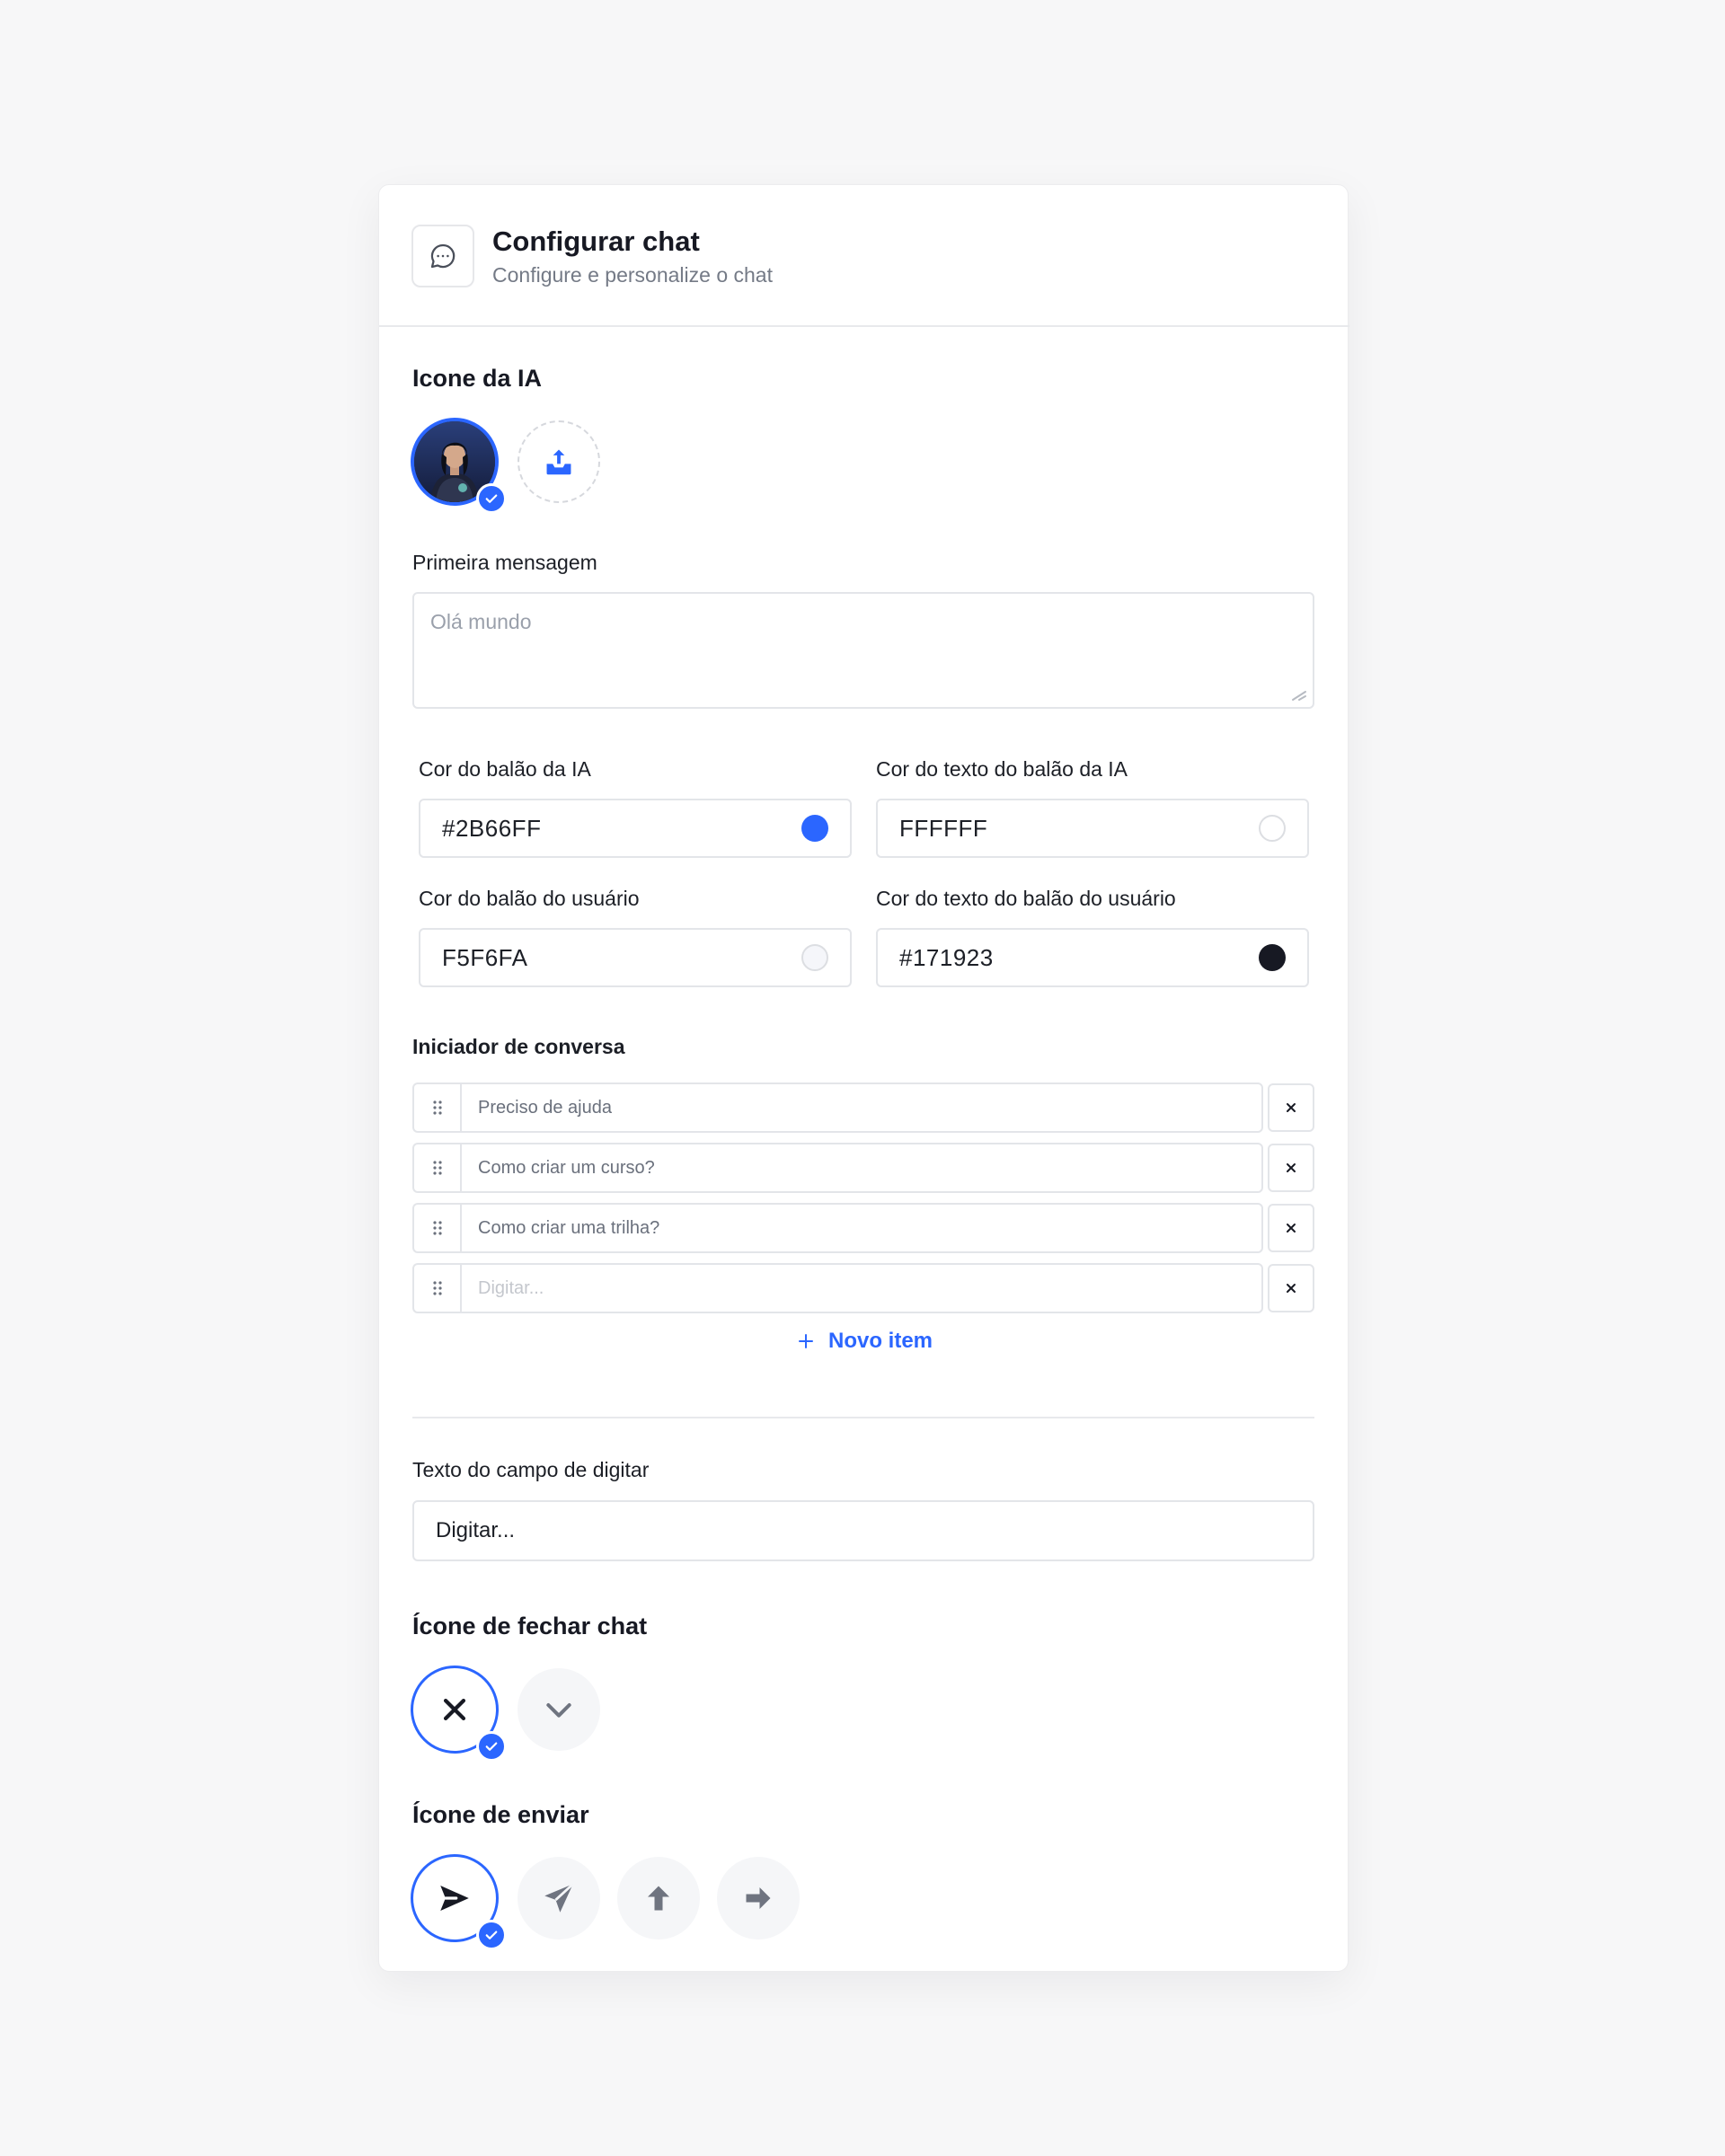  Describe the element at coordinates (531, 1469) in the screenshot. I see `input-text-label: Texto do campo de digitar` at that location.